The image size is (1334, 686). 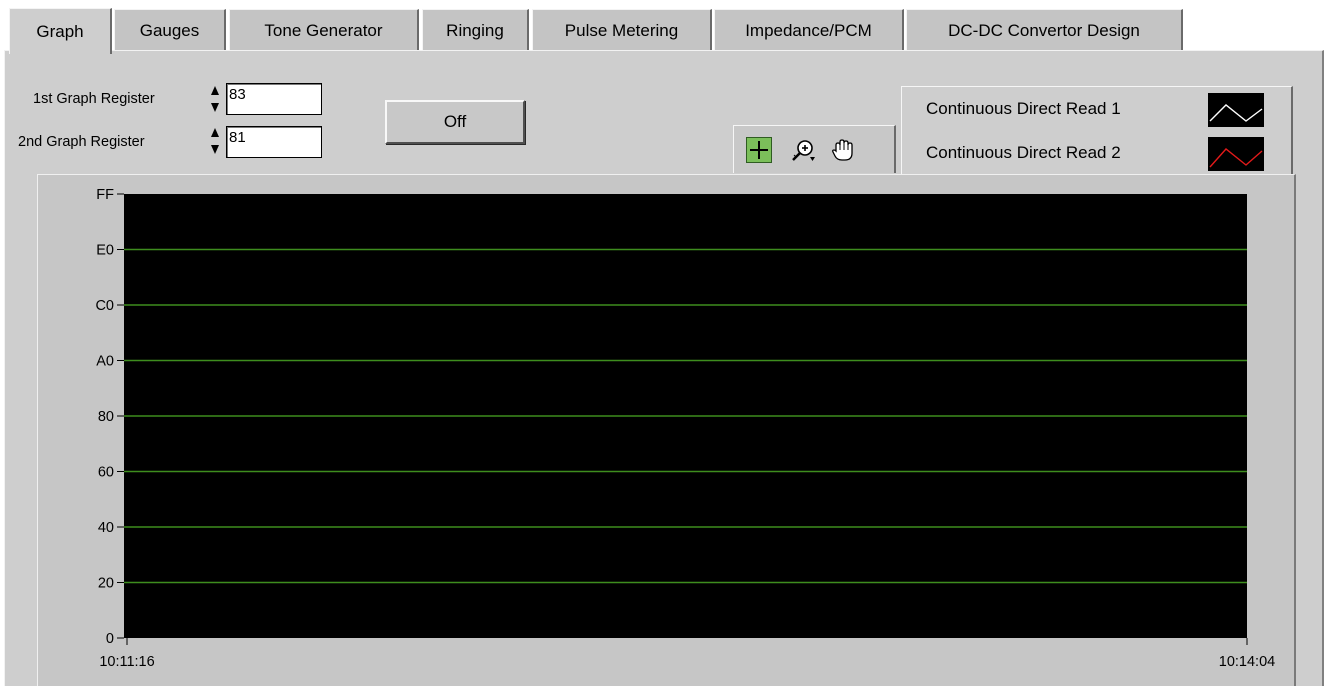 I want to click on y-tick-label: E0, so click(x=105, y=251).